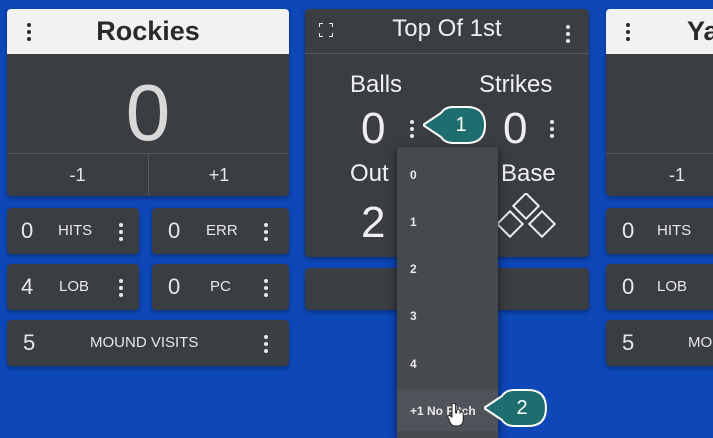  I want to click on callout-2-number: 2, so click(522, 408).